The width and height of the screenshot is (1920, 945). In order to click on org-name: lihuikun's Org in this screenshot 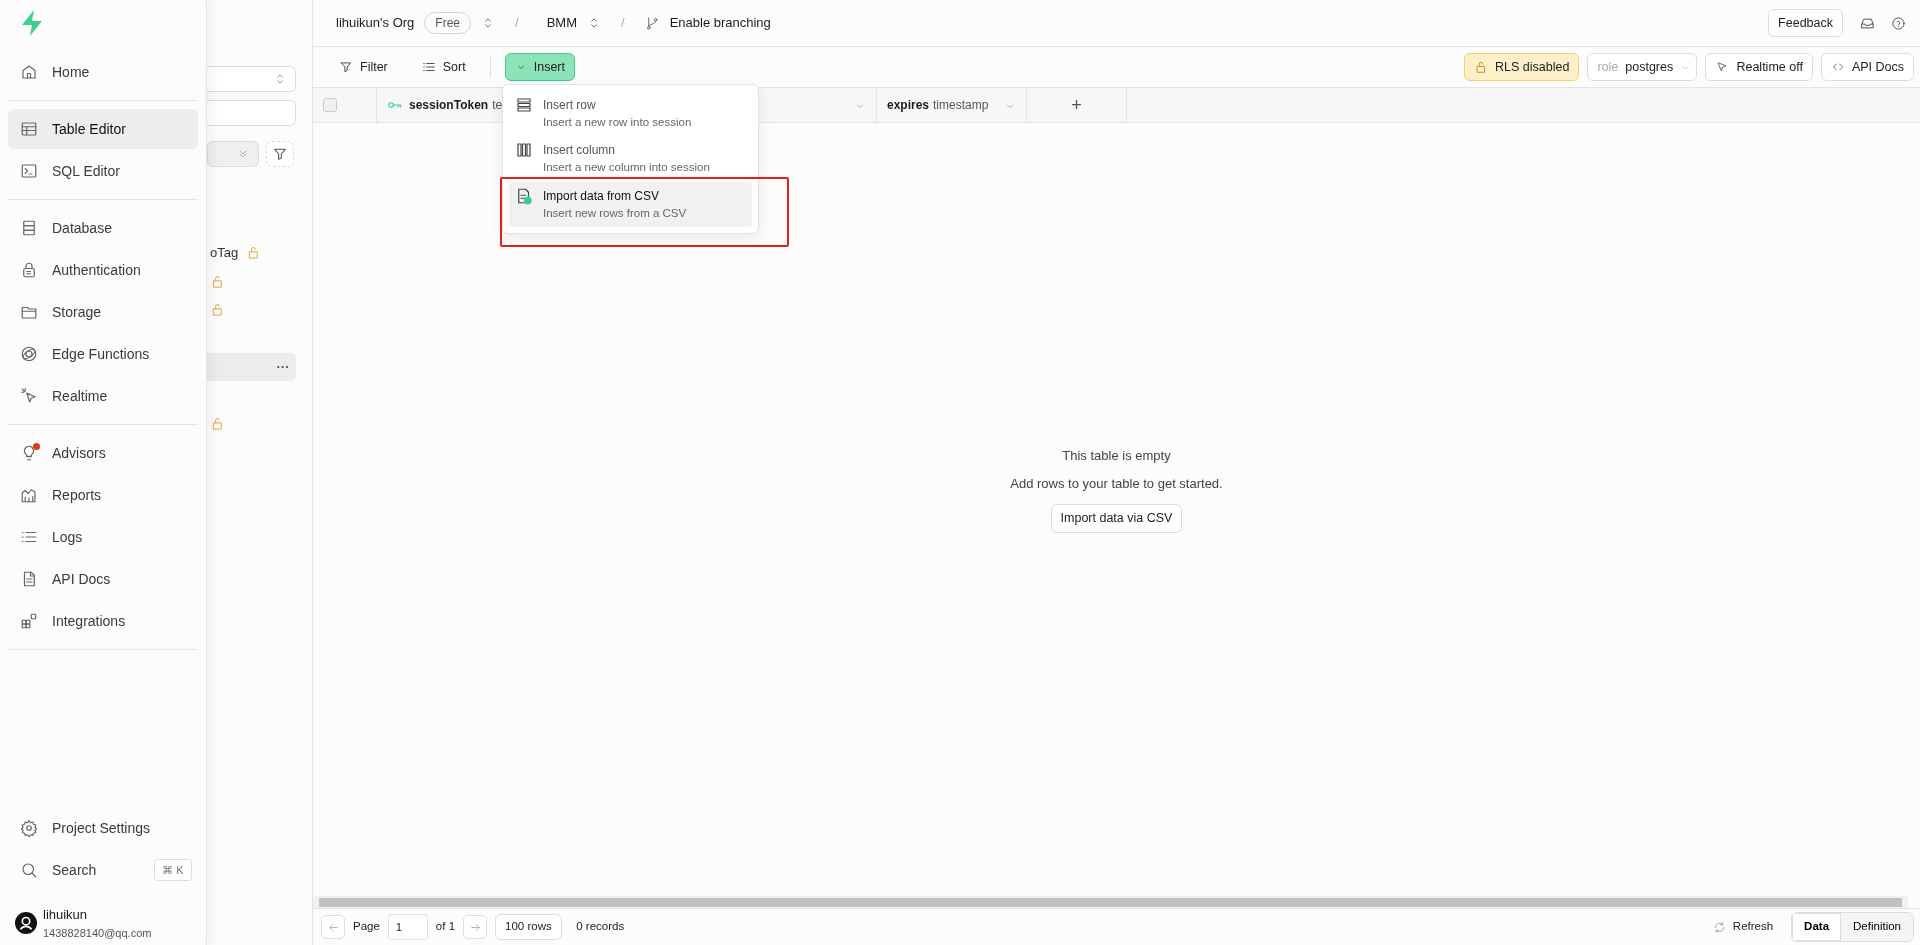, I will do `click(375, 23)`.